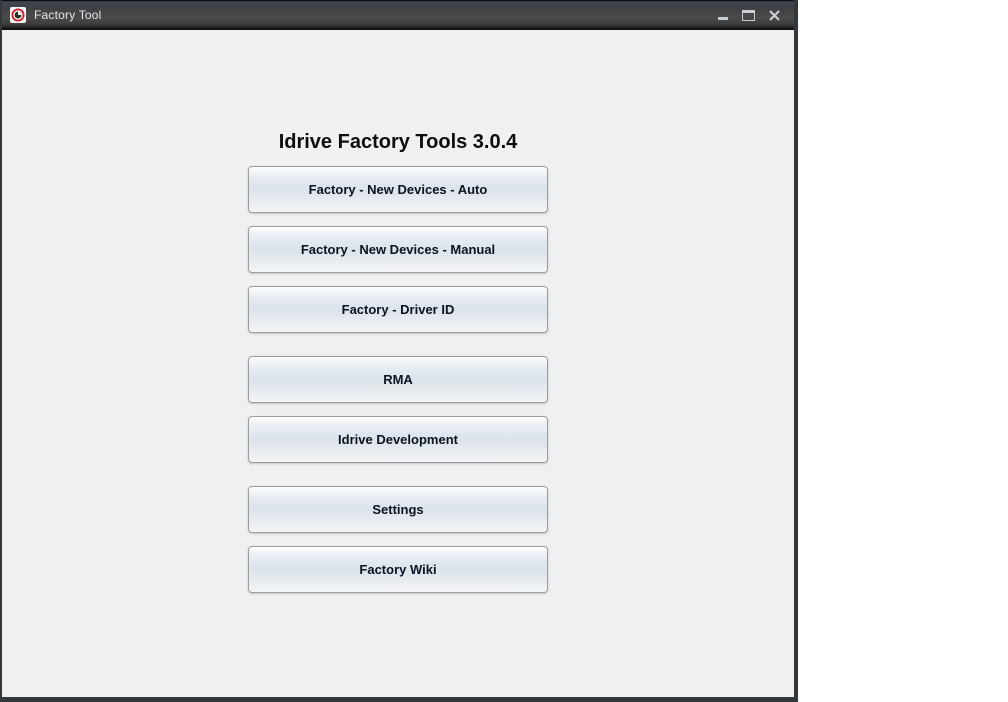 This screenshot has width=1008, height=702. I want to click on page-title: Idrive Factory Tools 3.0.4, so click(398, 142).